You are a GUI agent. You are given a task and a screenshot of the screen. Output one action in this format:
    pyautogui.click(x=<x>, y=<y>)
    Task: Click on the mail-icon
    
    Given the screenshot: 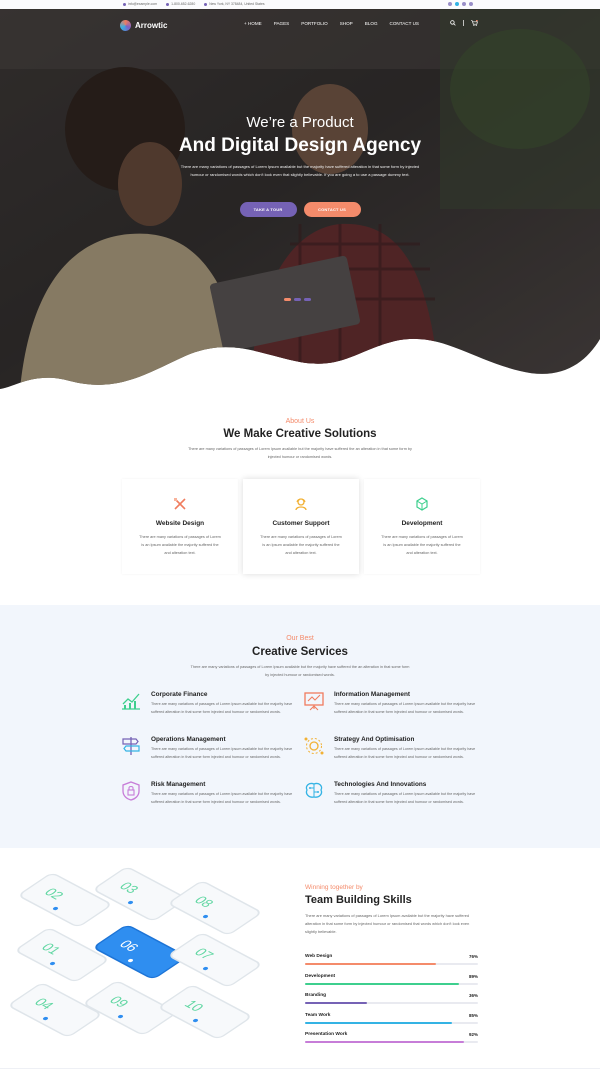 What is the action you would take?
    pyautogui.click(x=124, y=4)
    